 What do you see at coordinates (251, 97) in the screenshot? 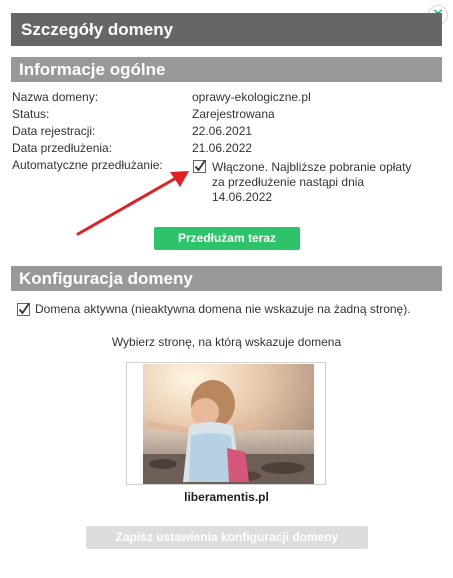
I see `domain-name-value: oprawy-ekologiczne.pl` at bounding box center [251, 97].